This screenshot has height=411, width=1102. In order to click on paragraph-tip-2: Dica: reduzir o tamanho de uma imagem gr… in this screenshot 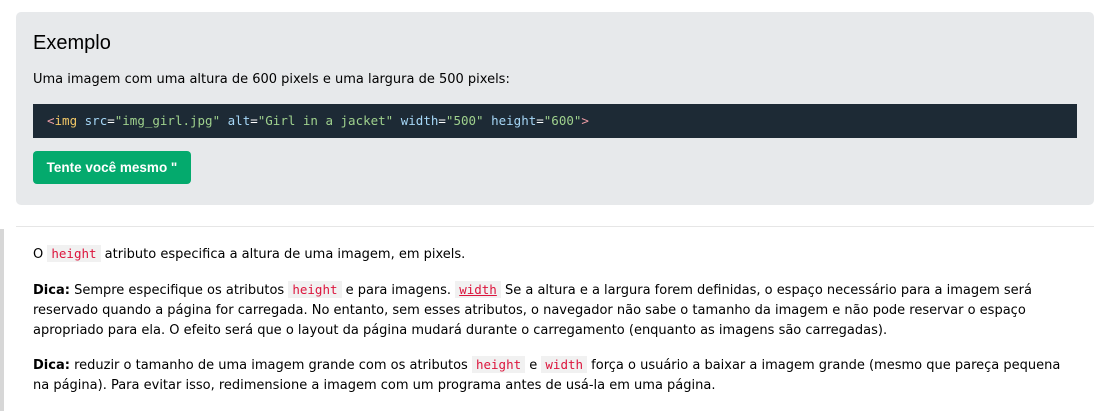, I will do `click(553, 375)`.